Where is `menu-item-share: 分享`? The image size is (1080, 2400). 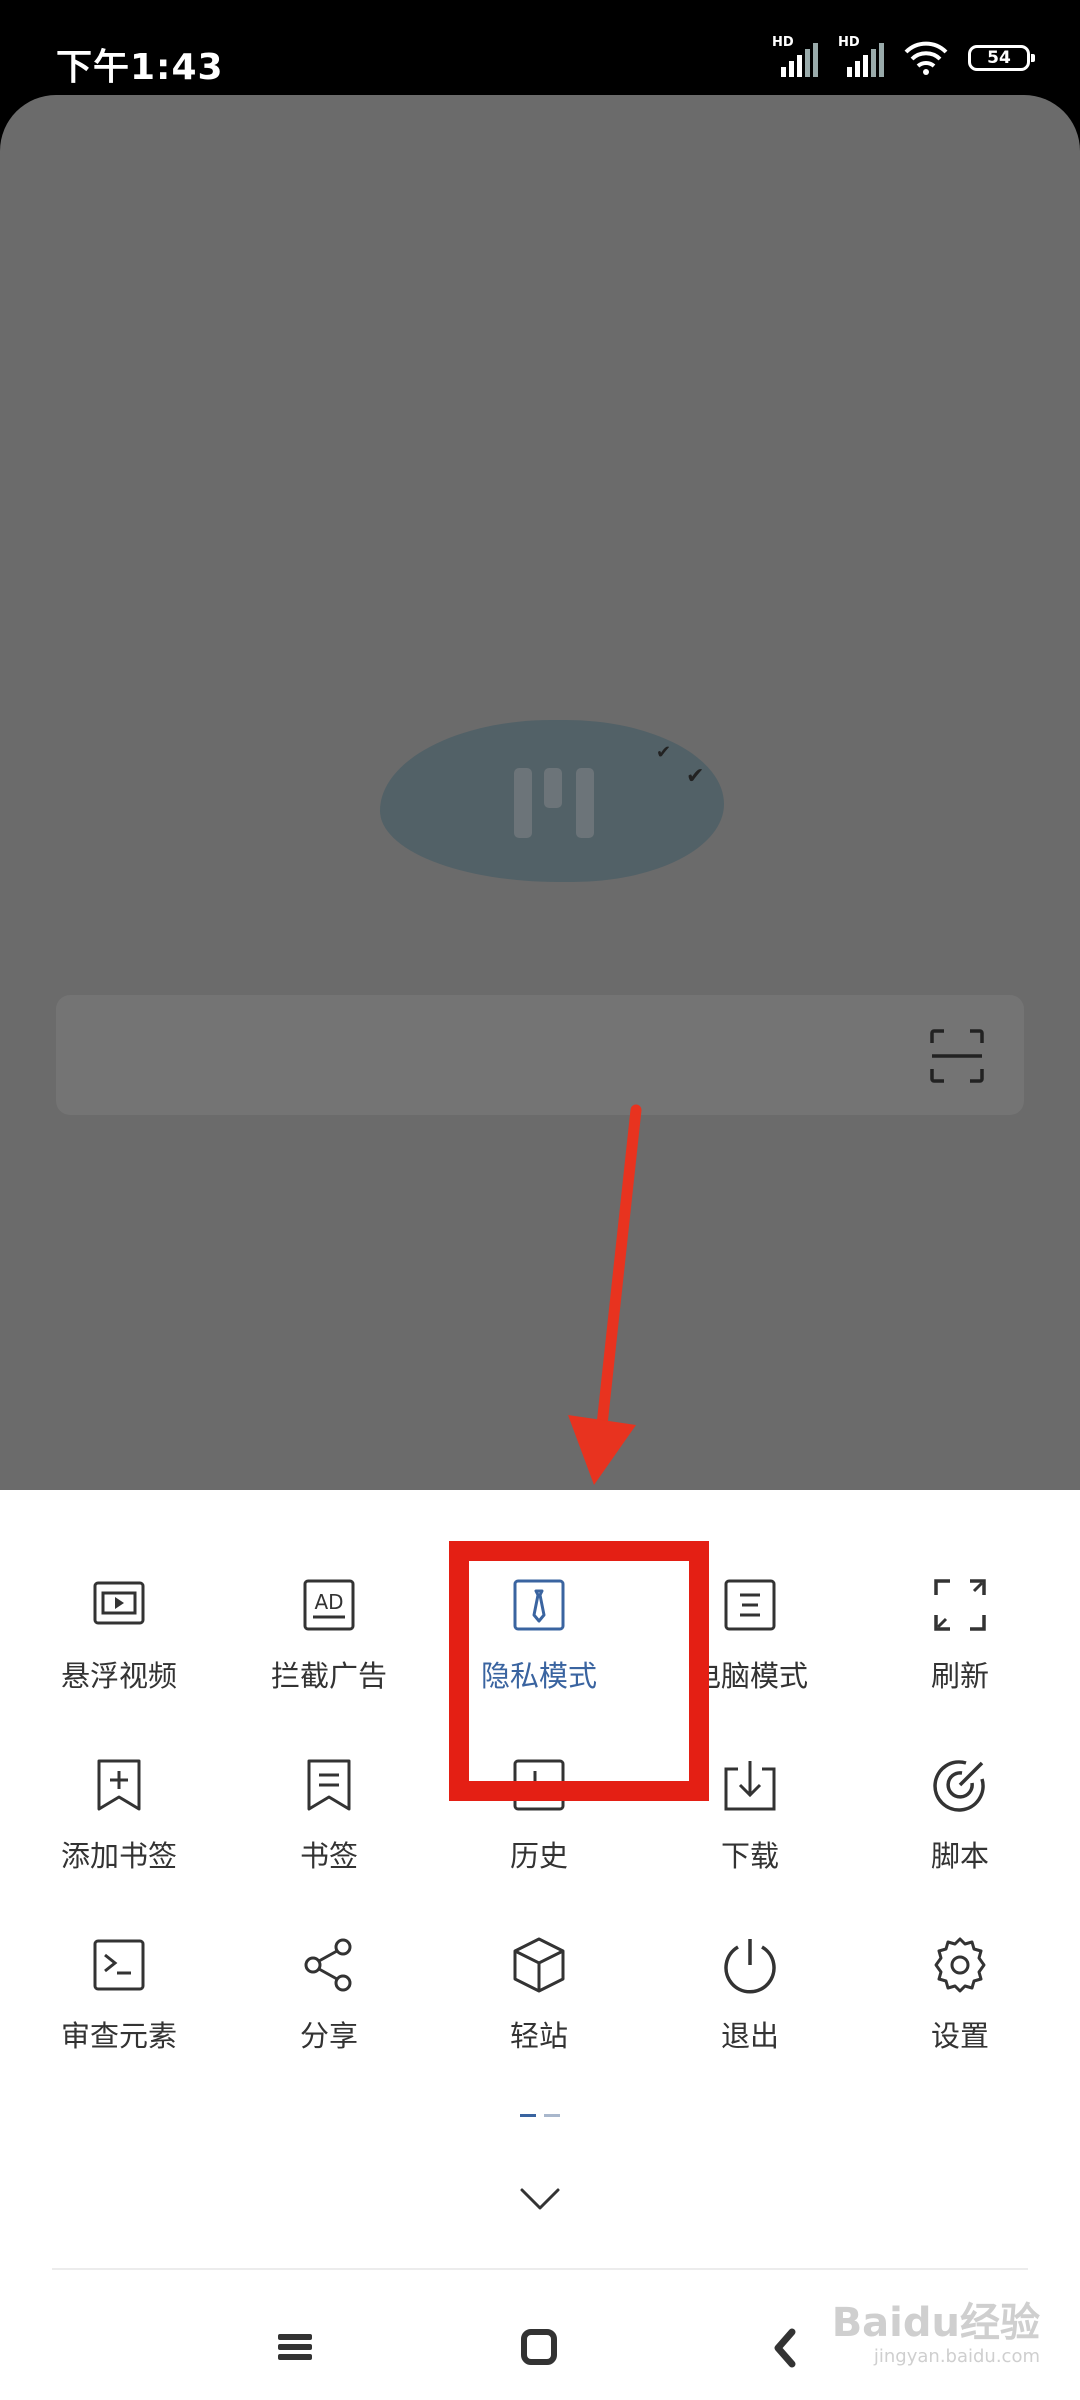
menu-item-share: 分享 is located at coordinates (329, 1995).